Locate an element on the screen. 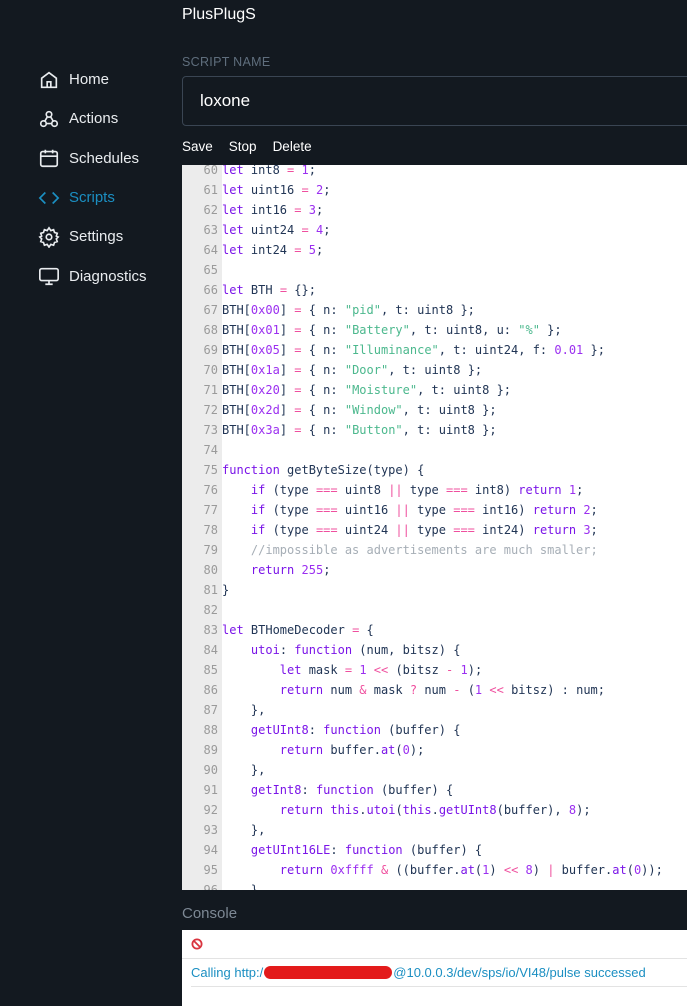  line-text: utoi: function (num, bitsz) { is located at coordinates (340, 650).